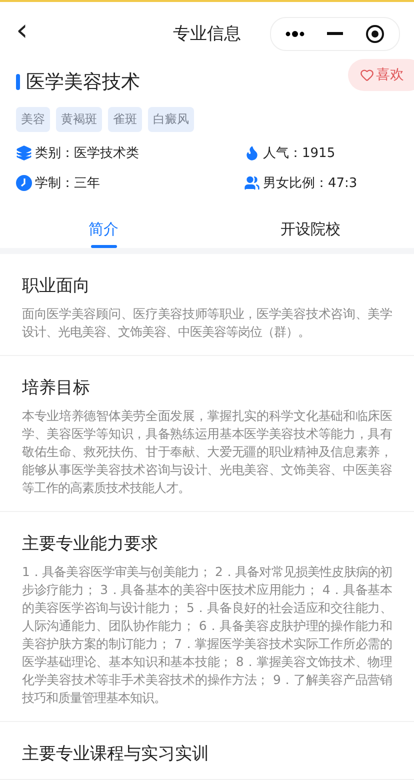 The image size is (414, 780). I want to click on info-text: 人气：1915, so click(299, 153).